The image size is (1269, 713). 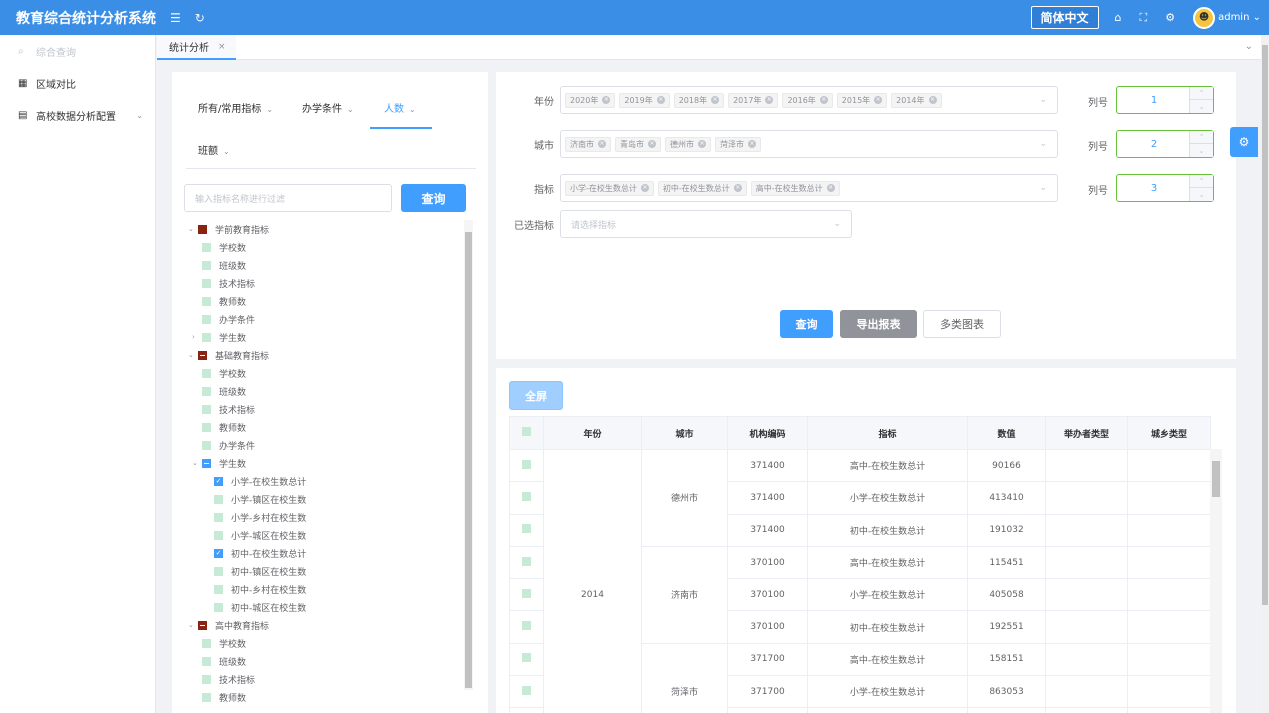 I want to click on indicator-chip: 小学-在校生数总计 ×, so click(x=609, y=188).